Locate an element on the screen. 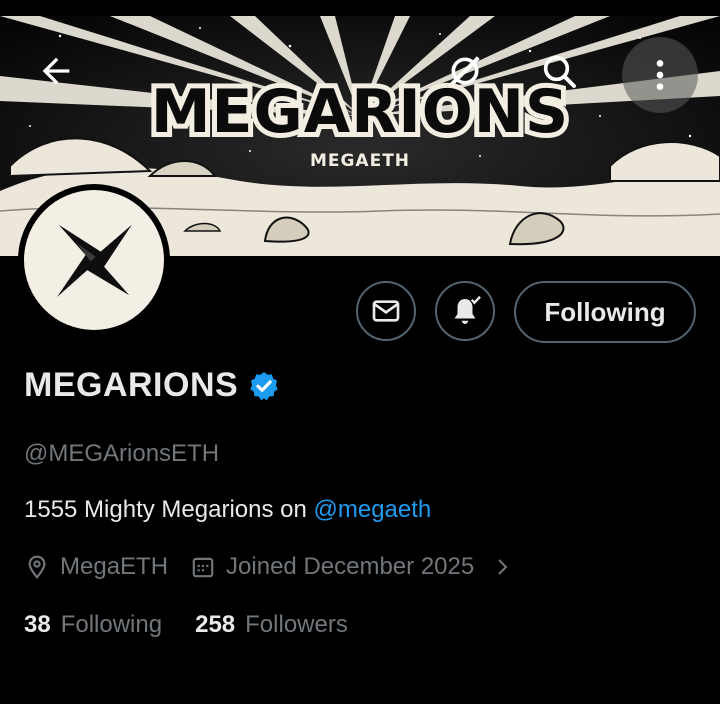 Image resolution: width=720 pixels, height=704 pixels. followers-label: Followers is located at coordinates (296, 624).